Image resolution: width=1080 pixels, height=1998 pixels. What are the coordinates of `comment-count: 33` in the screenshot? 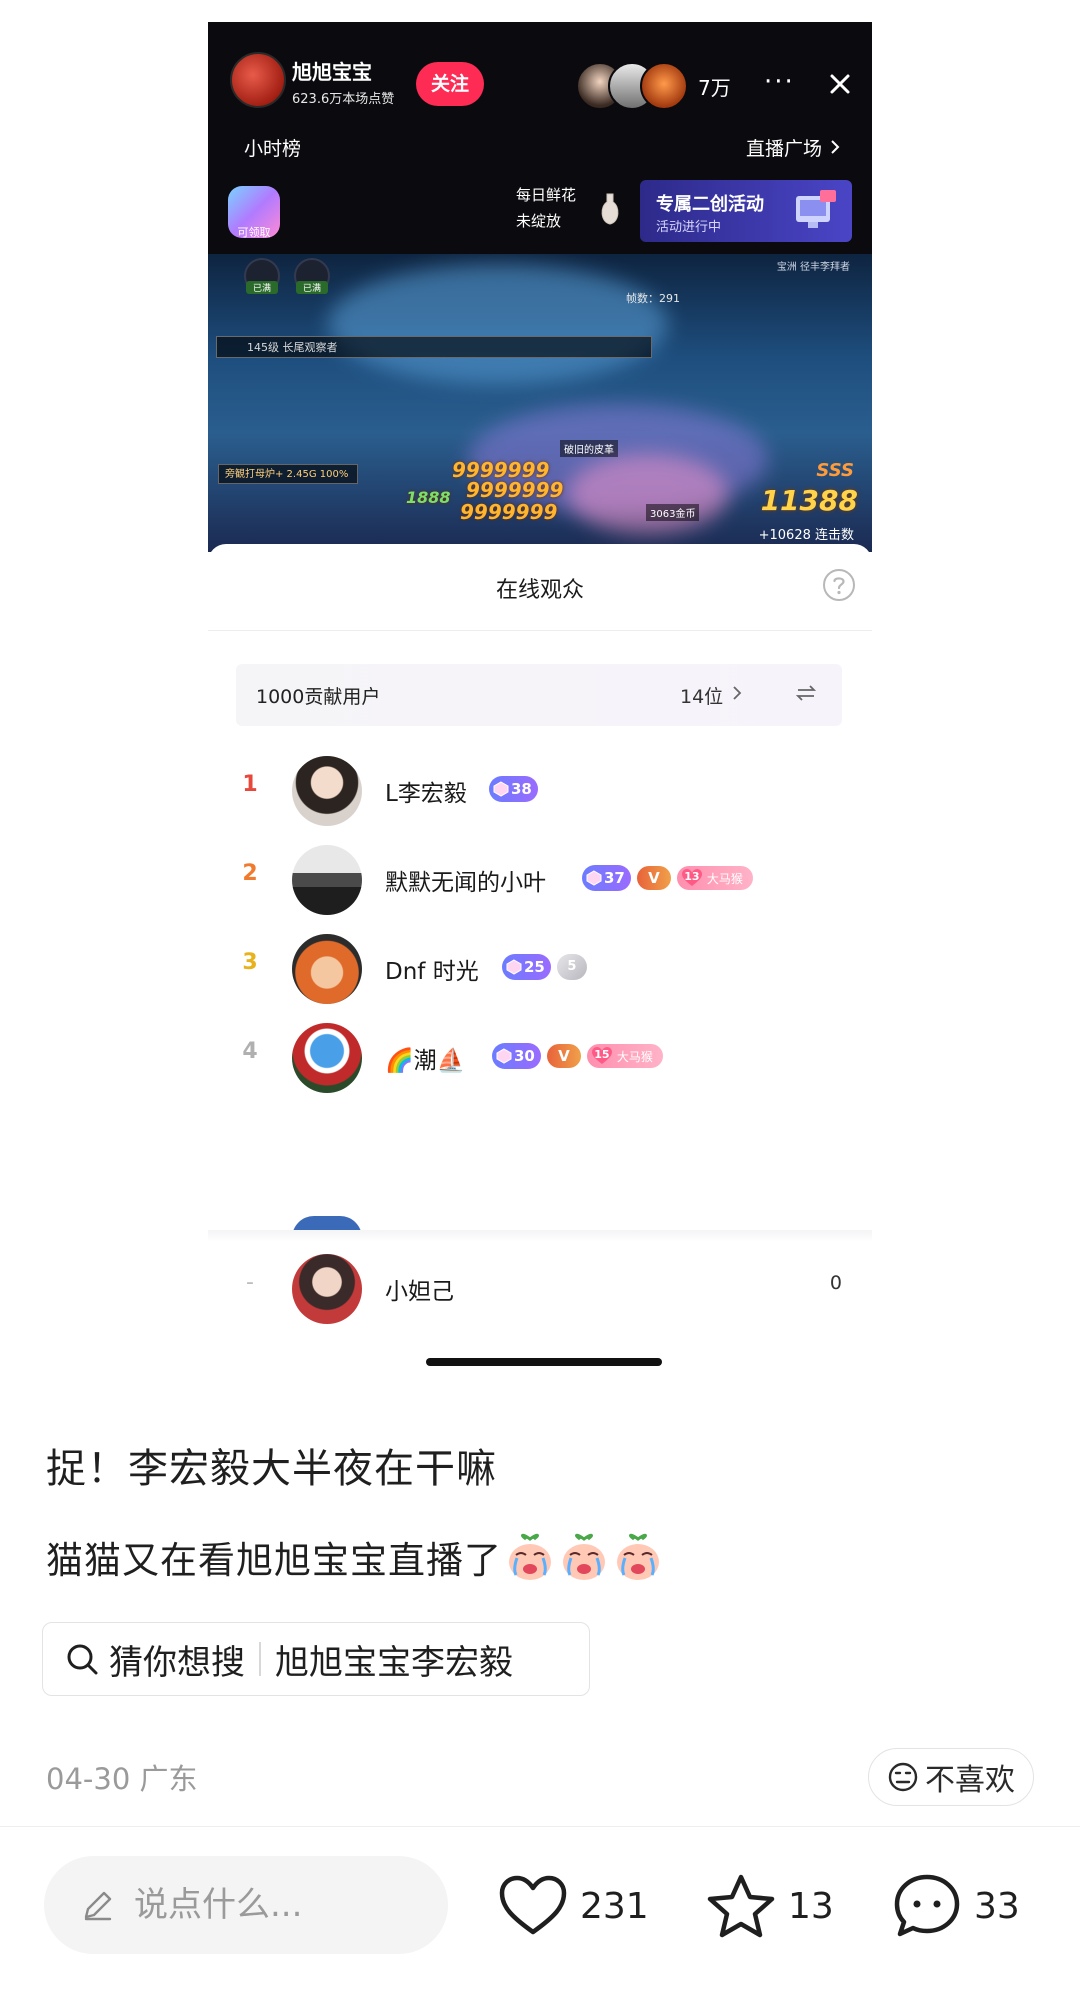 It's located at (997, 1906).